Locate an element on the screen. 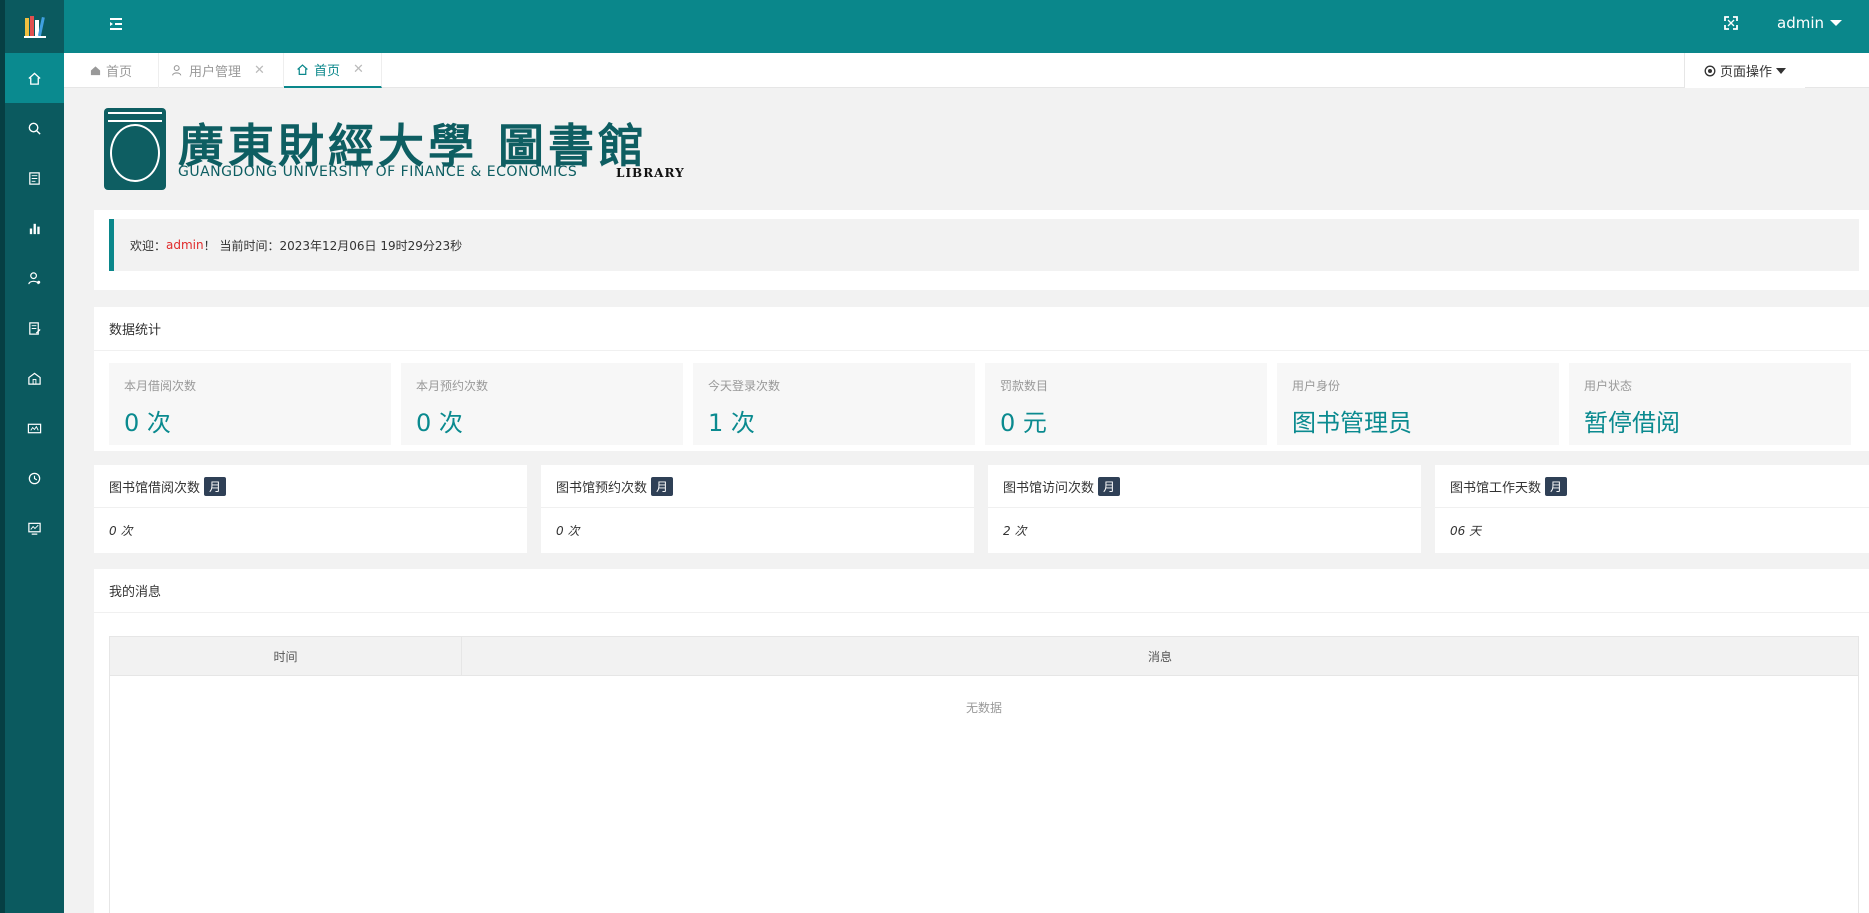  monthly-stat-title: 图书馆访问次数 月 is located at coordinates (1062, 486).